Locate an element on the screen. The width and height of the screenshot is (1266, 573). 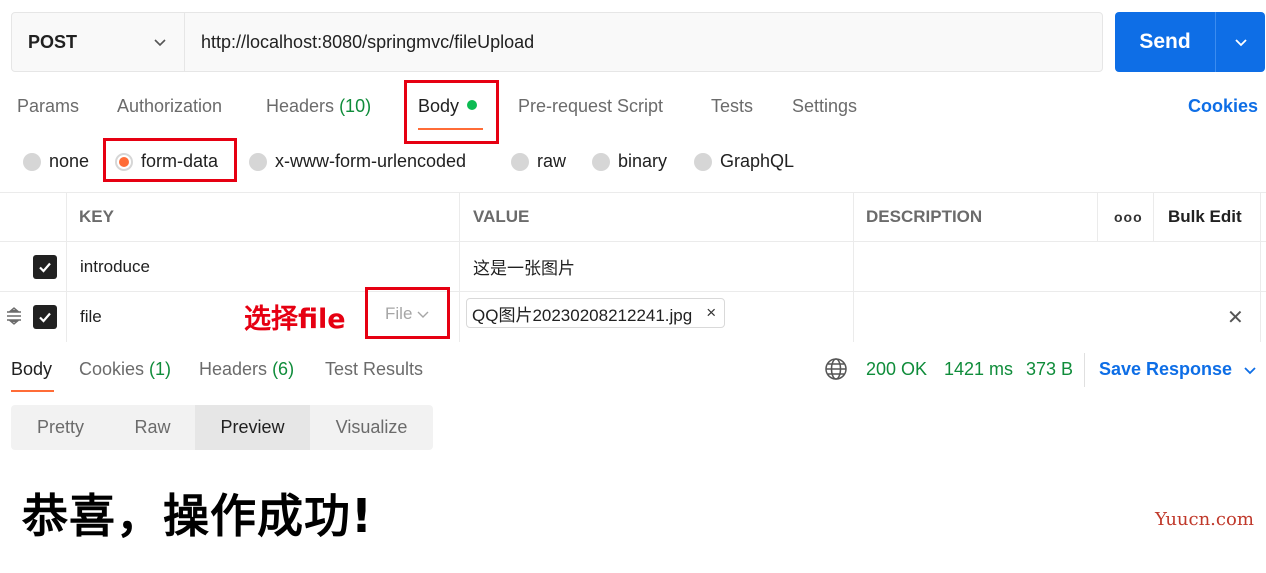
radio-graphql: GraphQL is located at coordinates (744, 161).